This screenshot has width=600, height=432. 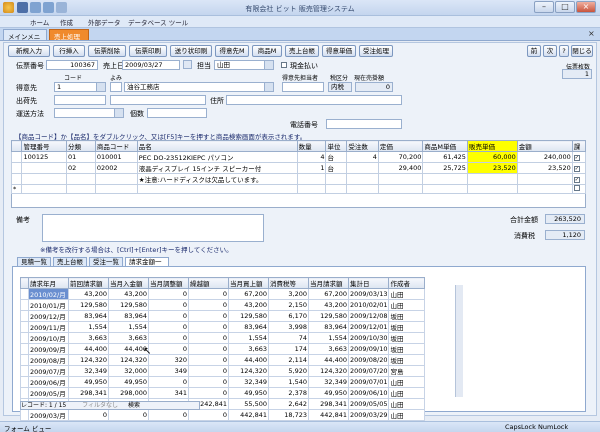 What do you see at coordinates (100, 405) in the screenshot?
I see `filter-status: フィルタなし` at bounding box center [100, 405].